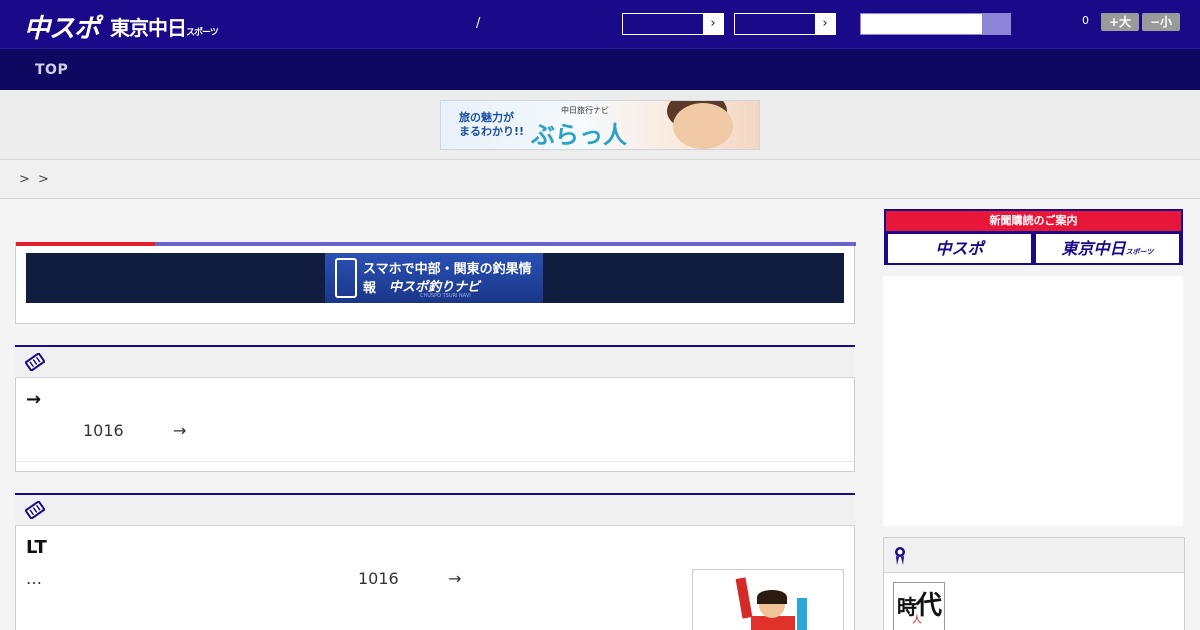 The image size is (1200, 630). I want to click on fishing-navi-banner-inner: スマホで中部・関東の釣果情報 中スポ釣りナビ CHUSPO TSURI NAVI, so click(434, 278).